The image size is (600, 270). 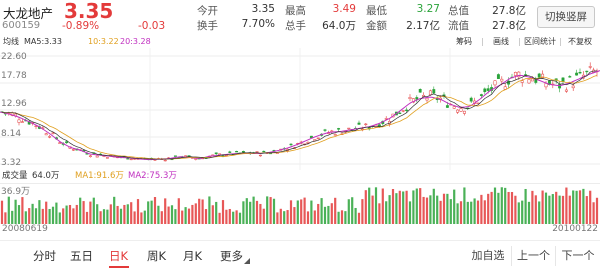 What do you see at coordinates (99, 176) in the screenshot?
I see `volume-ma1: MA1:91.6万` at bounding box center [99, 176].